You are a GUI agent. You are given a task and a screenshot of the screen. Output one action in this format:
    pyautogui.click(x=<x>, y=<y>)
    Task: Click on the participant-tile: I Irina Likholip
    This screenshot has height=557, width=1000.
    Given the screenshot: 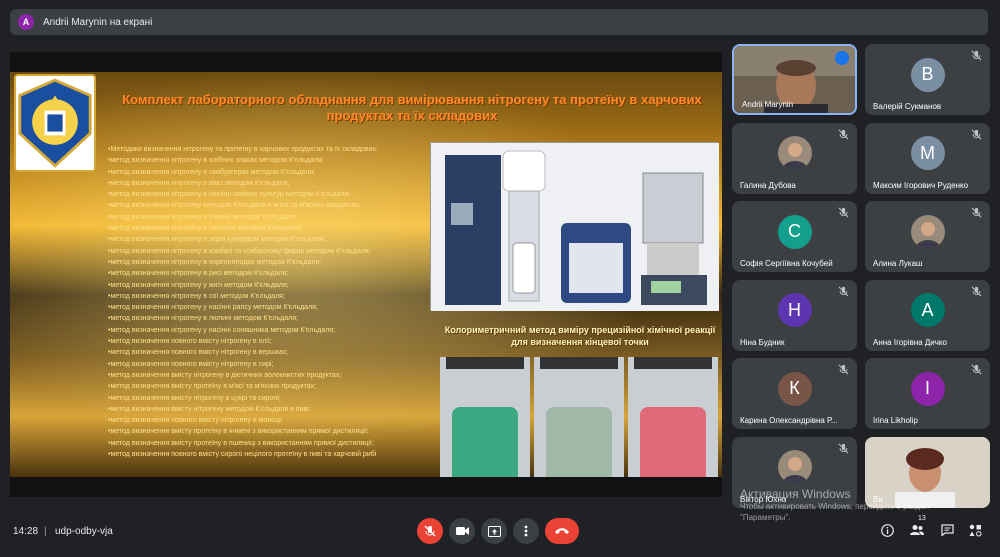 What is the action you would take?
    pyautogui.click(x=927, y=393)
    